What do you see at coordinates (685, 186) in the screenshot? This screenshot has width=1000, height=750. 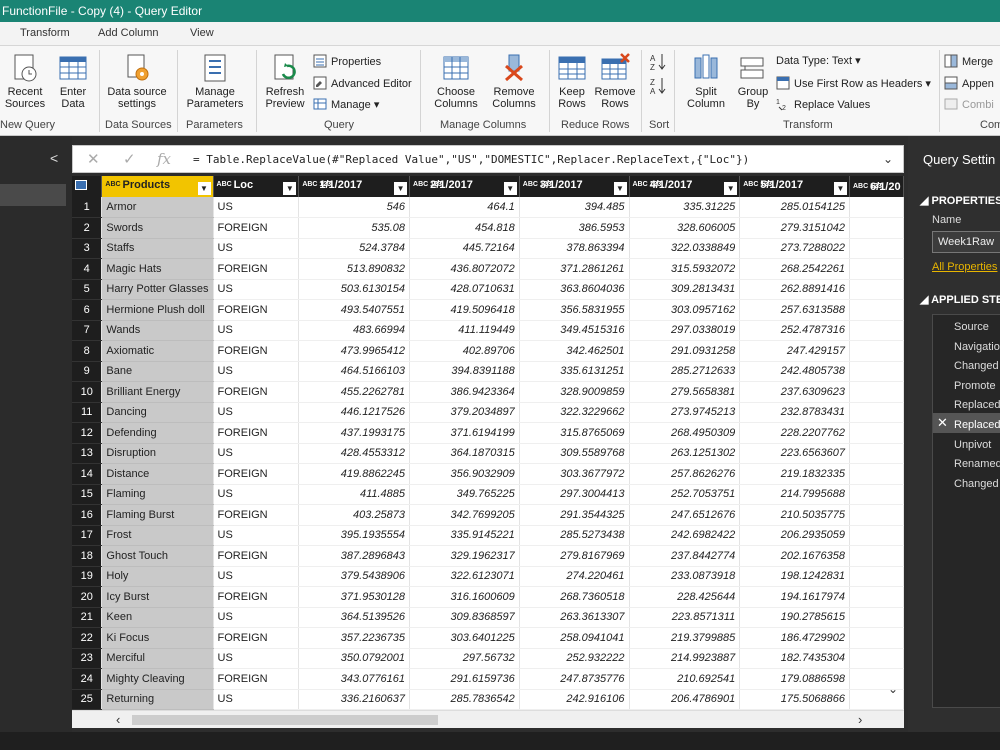 I see `column-header-date: ABC 123 4/1/2017 ▼` at bounding box center [685, 186].